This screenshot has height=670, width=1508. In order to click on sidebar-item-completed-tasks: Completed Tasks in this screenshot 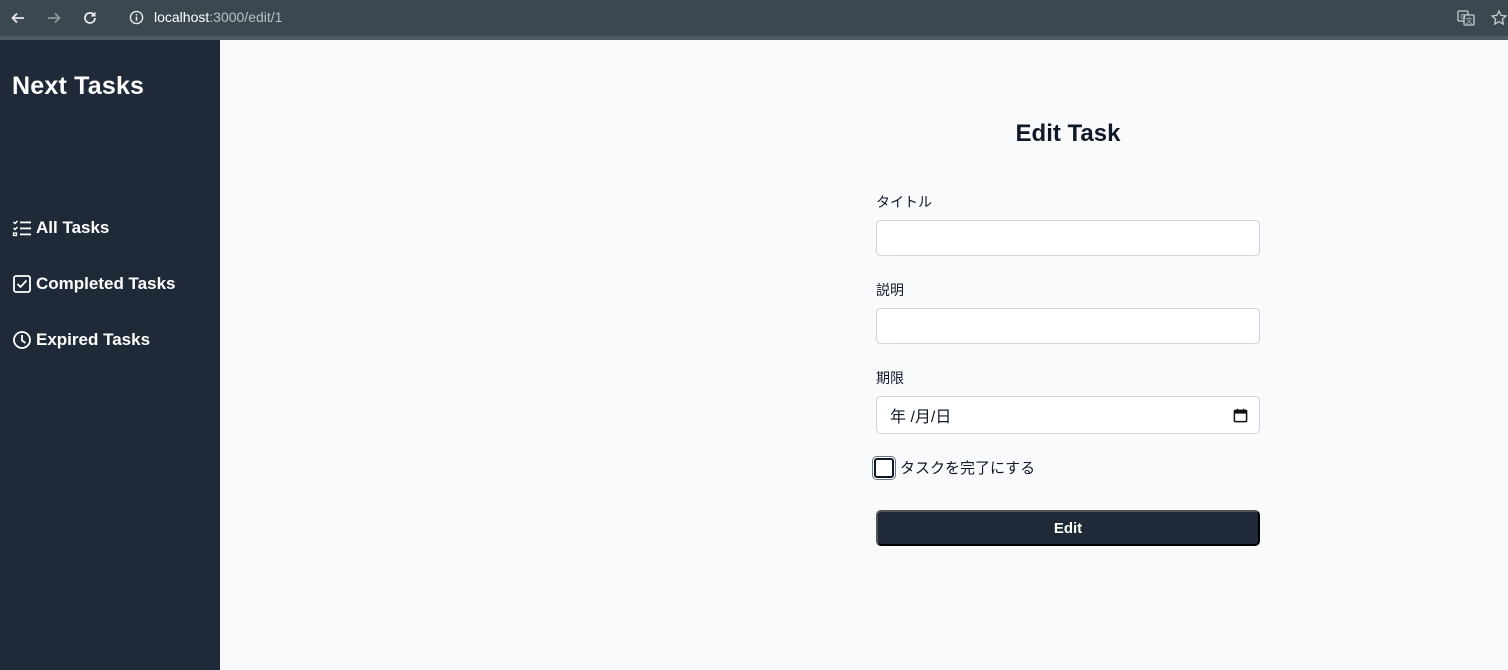, I will do `click(94, 284)`.